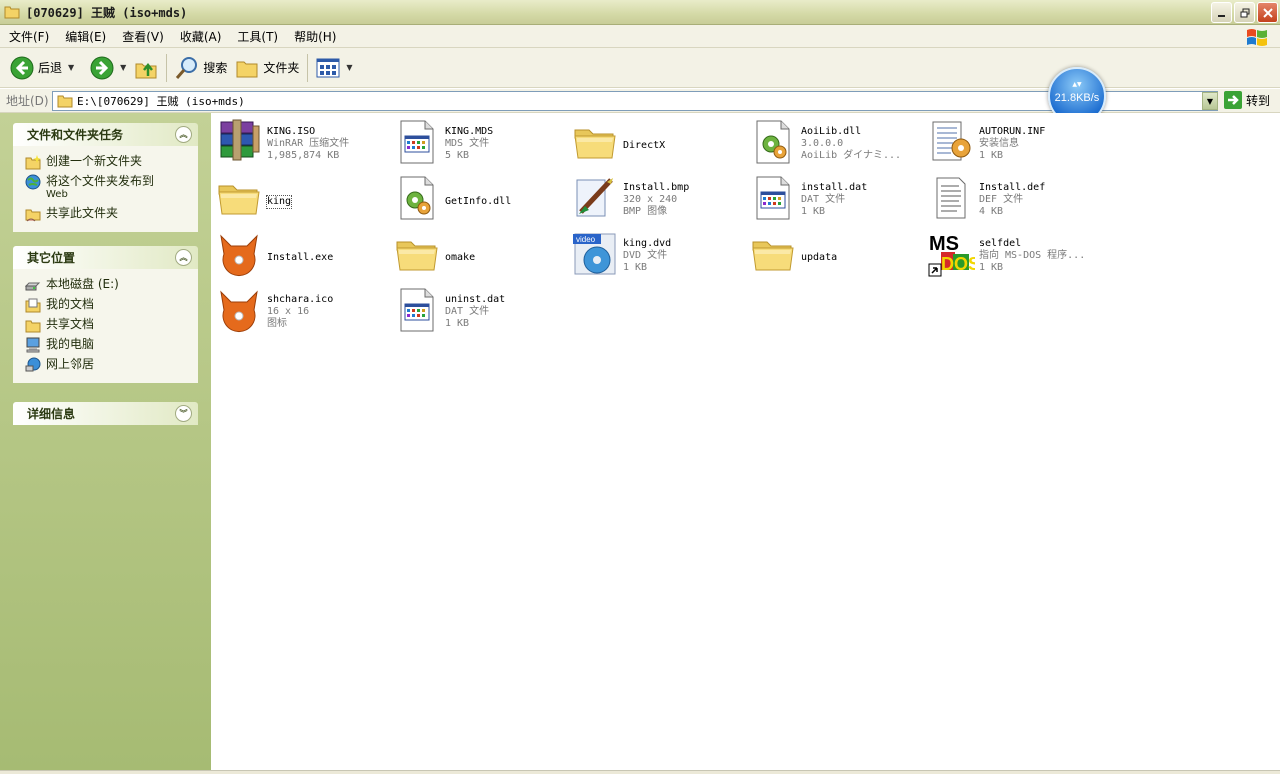 Image resolution: width=1280 pixels, height=774 pixels. I want to click on menu-view: 查看(V), so click(142, 36).